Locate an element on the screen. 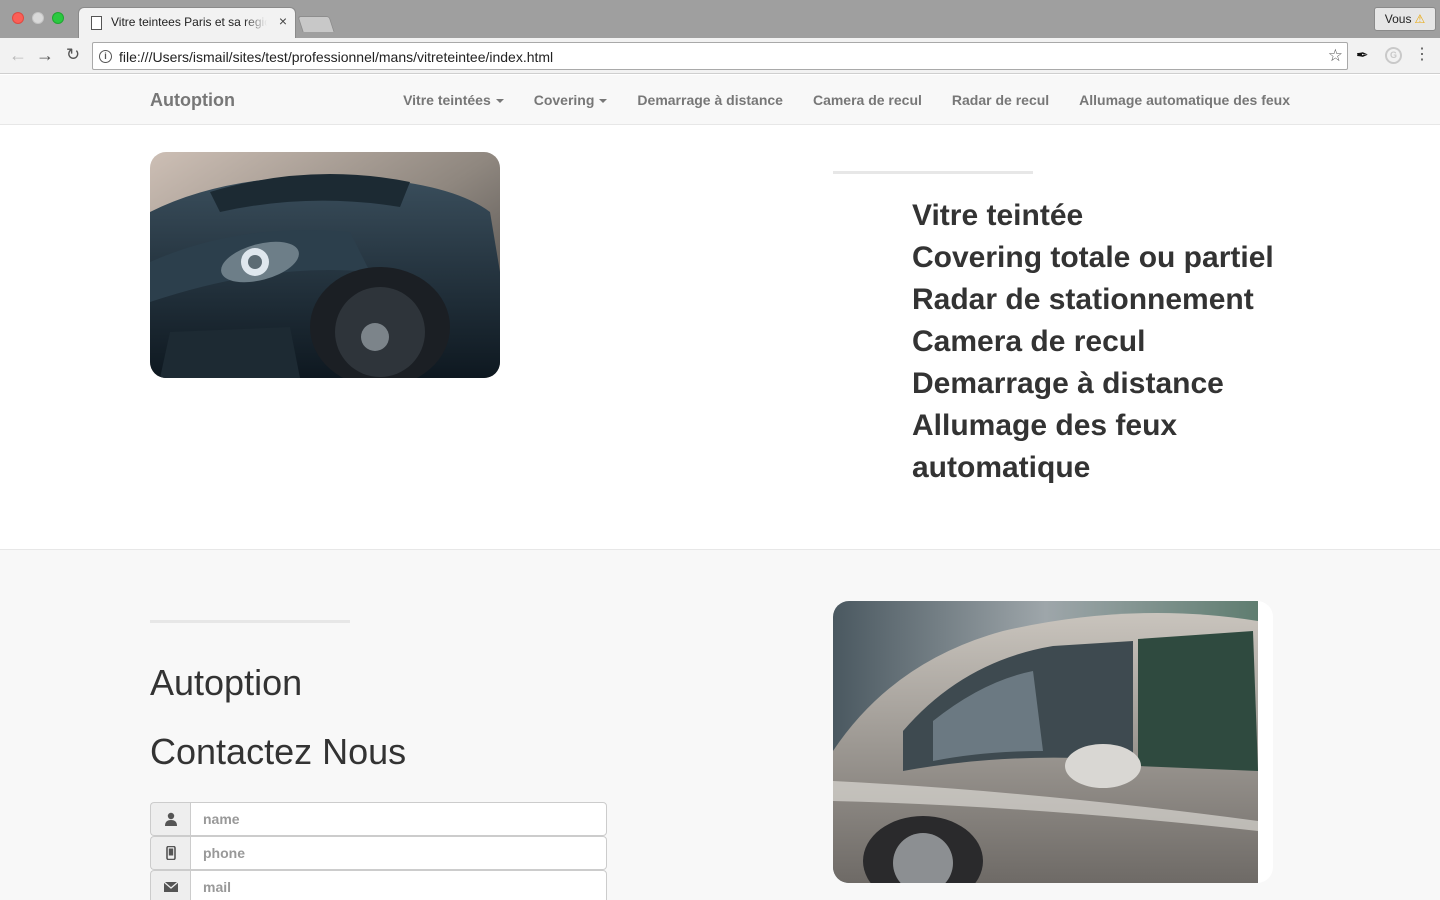 Image resolution: width=1440 pixels, height=900 pixels. silver-car-image is located at coordinates (1053, 742).